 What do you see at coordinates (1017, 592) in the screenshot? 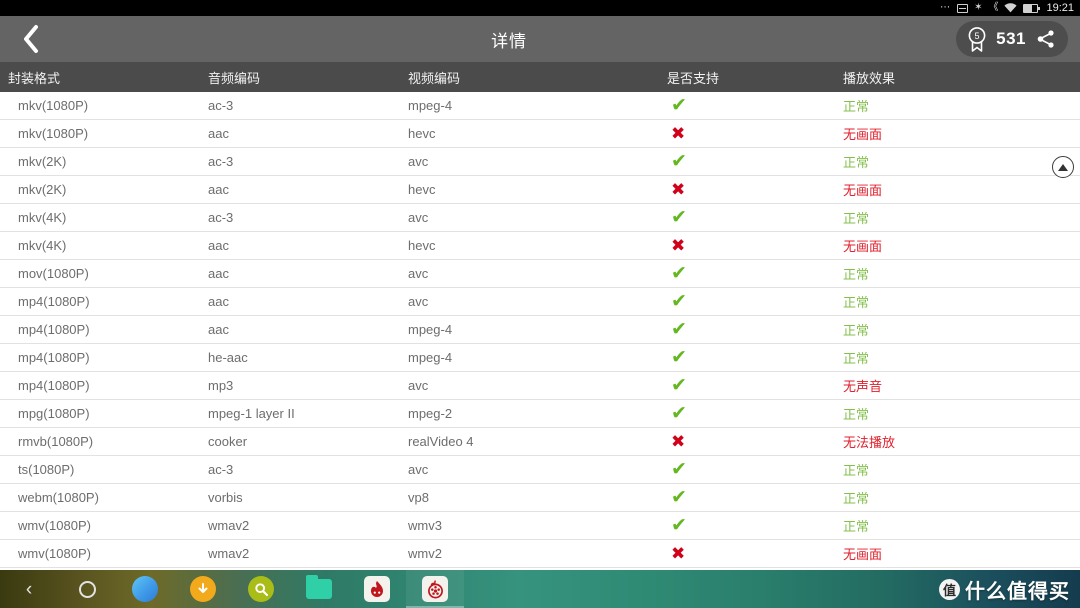
I see `watermark-text: 什么值得买` at bounding box center [1017, 592].